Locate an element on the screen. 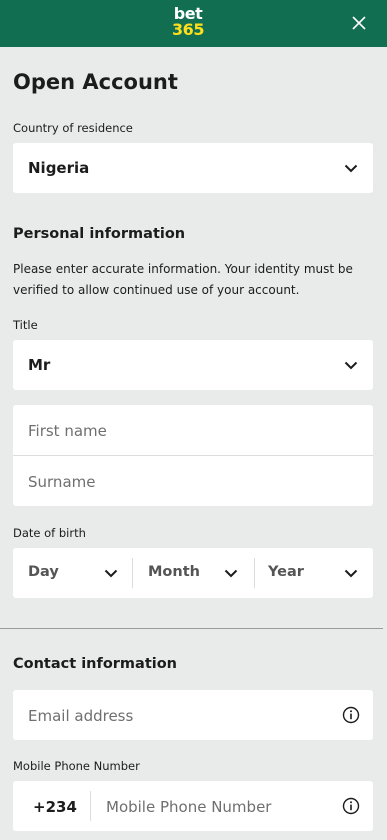  close-icon is located at coordinates (359, 23).